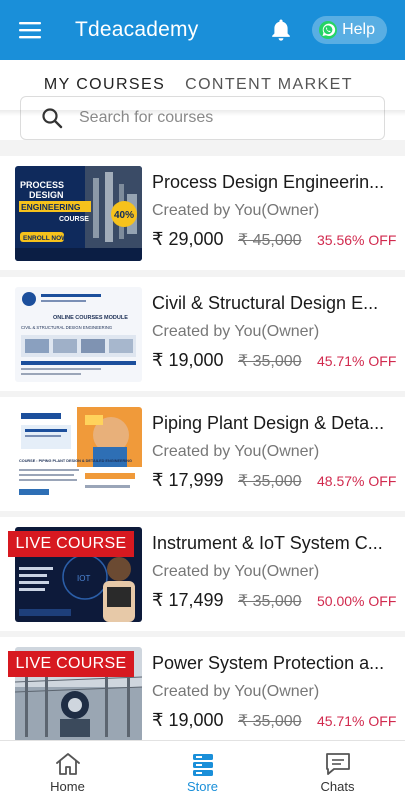  I want to click on notification-button, so click(281, 30).